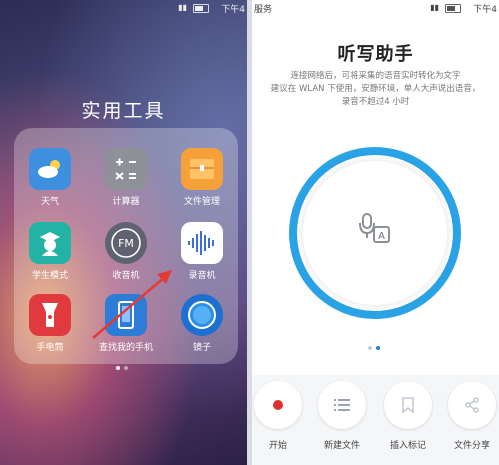 The width and height of the screenshot is (499, 465). Describe the element at coordinates (453, 8) in the screenshot. I see `battery-icon` at that location.